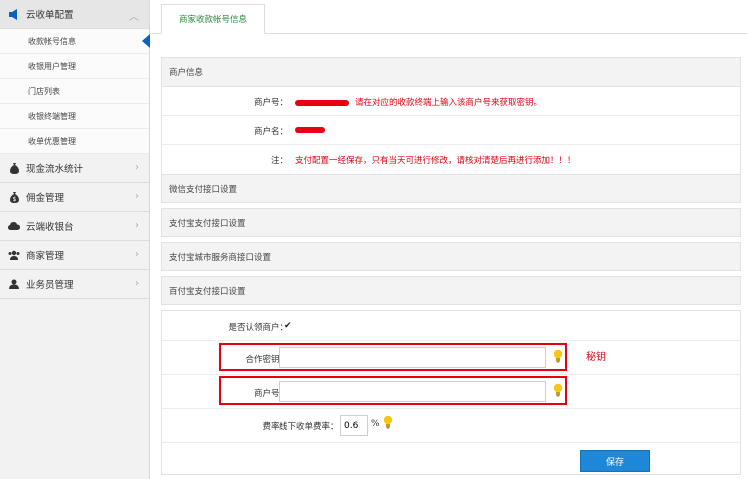 This screenshot has width=747, height=479. I want to click on sidebar-item-label: 收款帐号信息, so click(52, 41).